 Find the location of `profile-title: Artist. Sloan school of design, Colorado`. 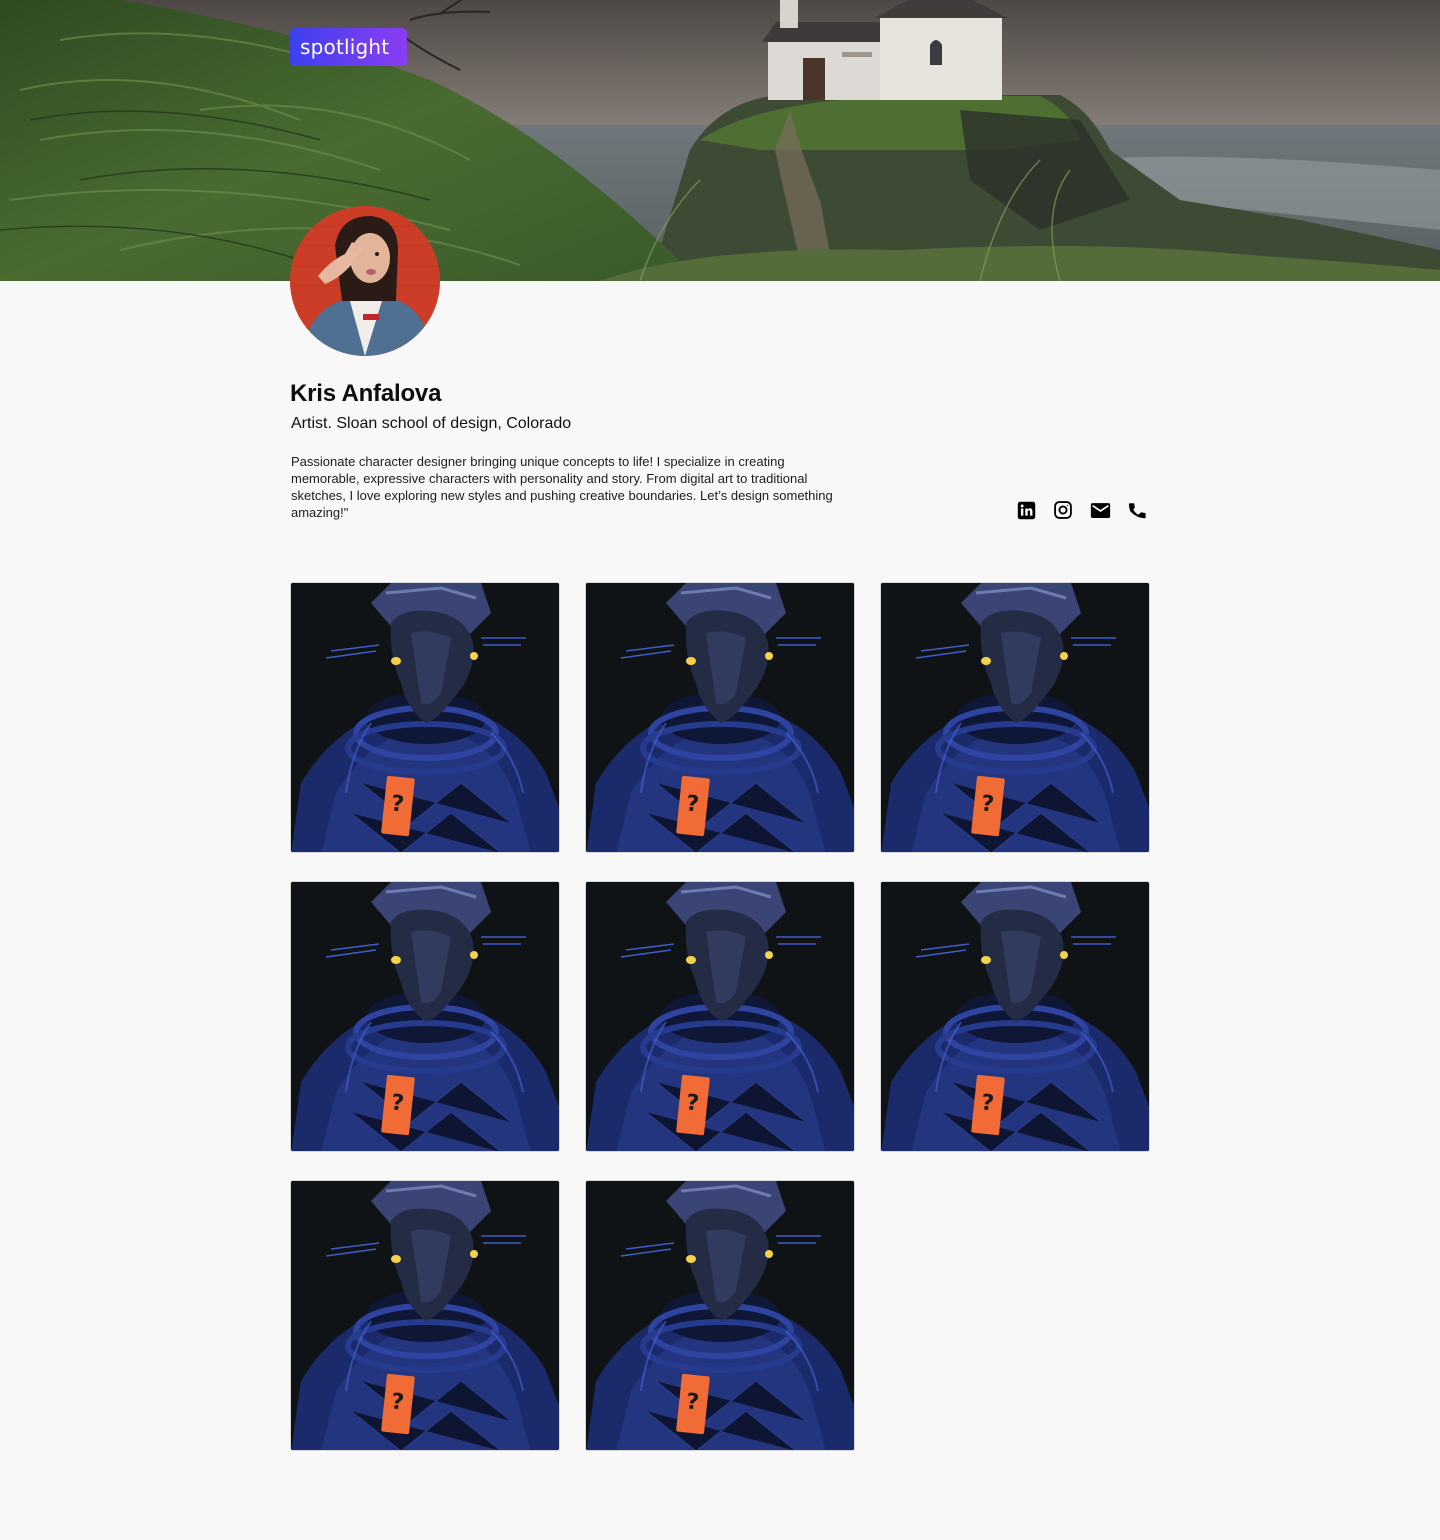

profile-title: Artist. Sloan school of design, Colorado is located at coordinates (431, 423).